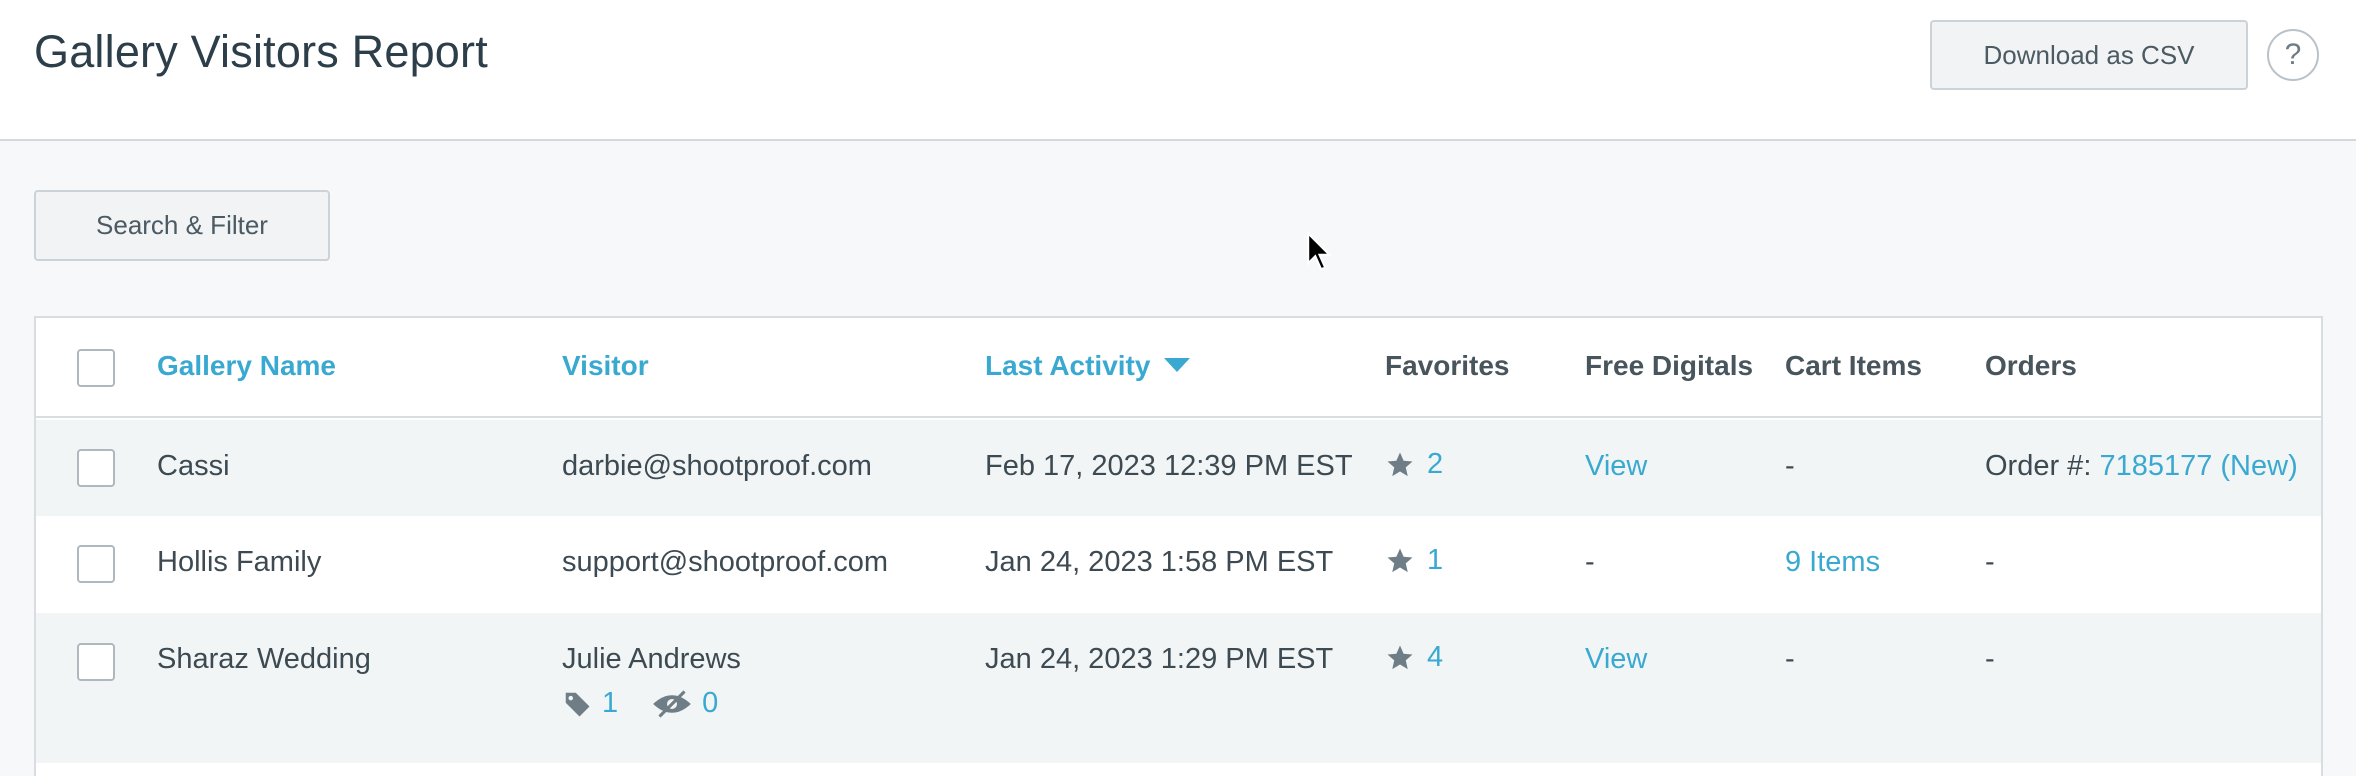 The image size is (2356, 776). Describe the element at coordinates (1853, 365) in the screenshot. I see `column-header-cart-items: Cart Items` at that location.